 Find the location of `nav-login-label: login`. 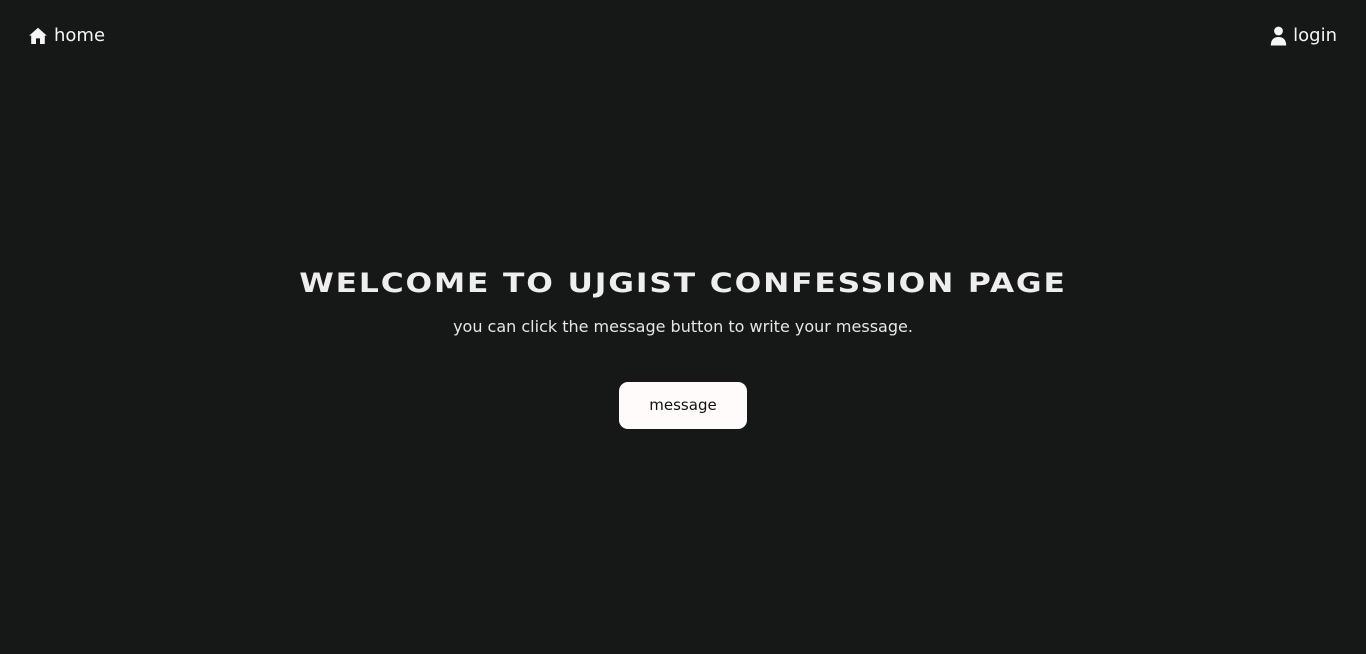

nav-login-label: login is located at coordinates (1315, 35).